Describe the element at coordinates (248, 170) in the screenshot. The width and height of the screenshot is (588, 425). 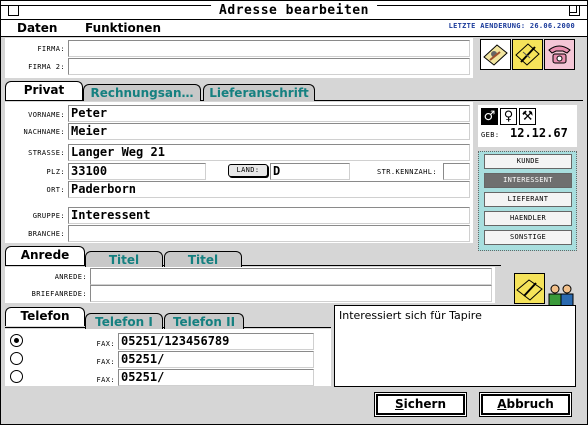
I see `land-button: LAND:` at that location.